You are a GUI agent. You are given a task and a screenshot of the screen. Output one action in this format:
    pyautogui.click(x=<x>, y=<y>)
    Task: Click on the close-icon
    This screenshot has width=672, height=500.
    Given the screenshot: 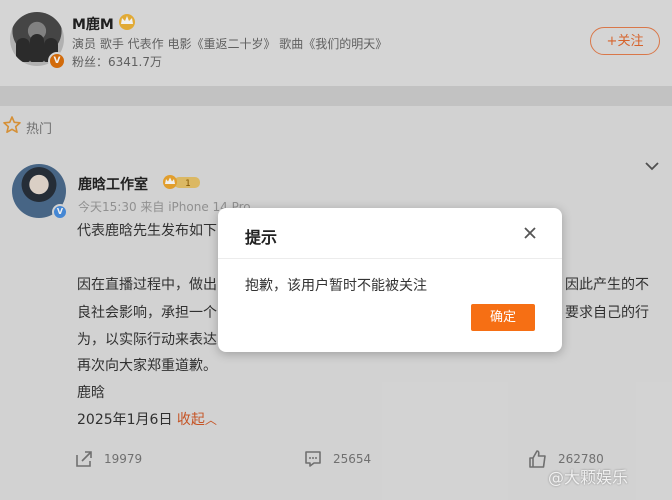 What is the action you would take?
    pyautogui.click(x=530, y=233)
    